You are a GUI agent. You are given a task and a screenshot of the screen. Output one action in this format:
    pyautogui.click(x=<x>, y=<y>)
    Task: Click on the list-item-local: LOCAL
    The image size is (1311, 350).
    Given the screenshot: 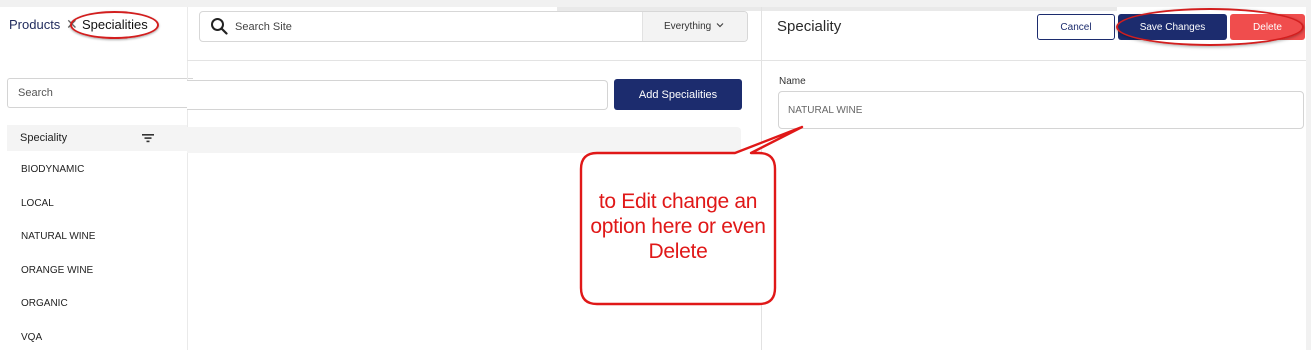 What is the action you would take?
    pyautogui.click(x=37, y=203)
    